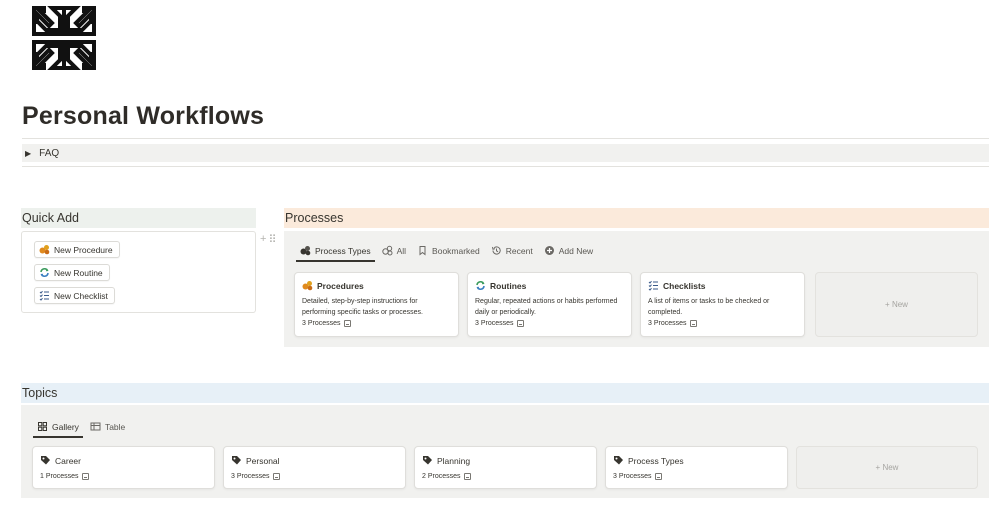 The width and height of the screenshot is (1005, 510). I want to click on topics-tabs: Gallery Table, so click(82, 427).